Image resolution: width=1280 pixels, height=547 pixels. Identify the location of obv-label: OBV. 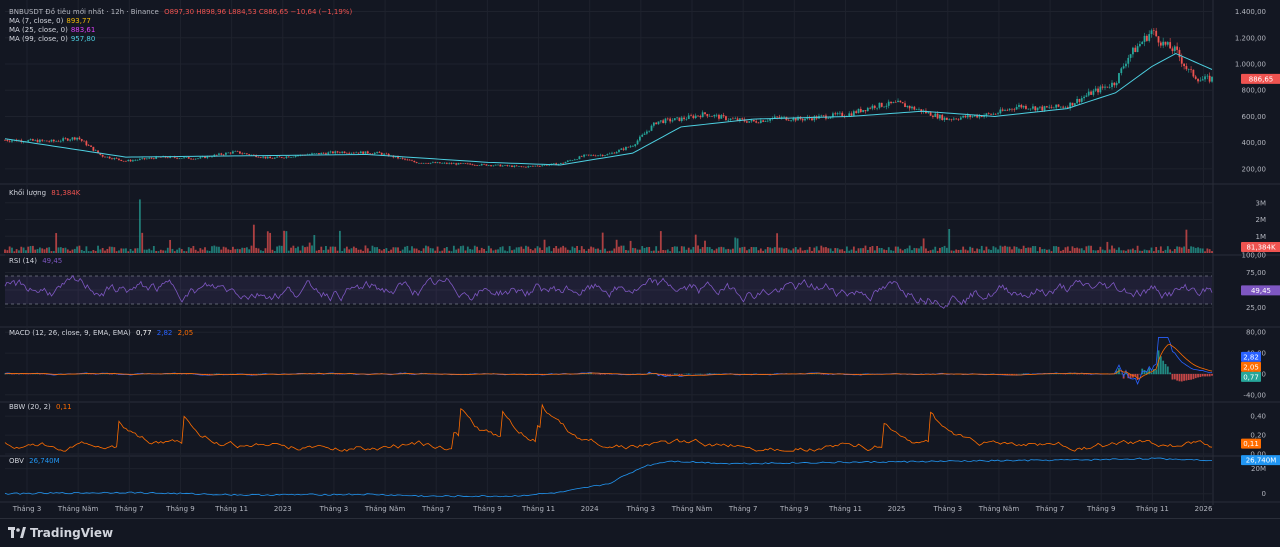
(16, 461).